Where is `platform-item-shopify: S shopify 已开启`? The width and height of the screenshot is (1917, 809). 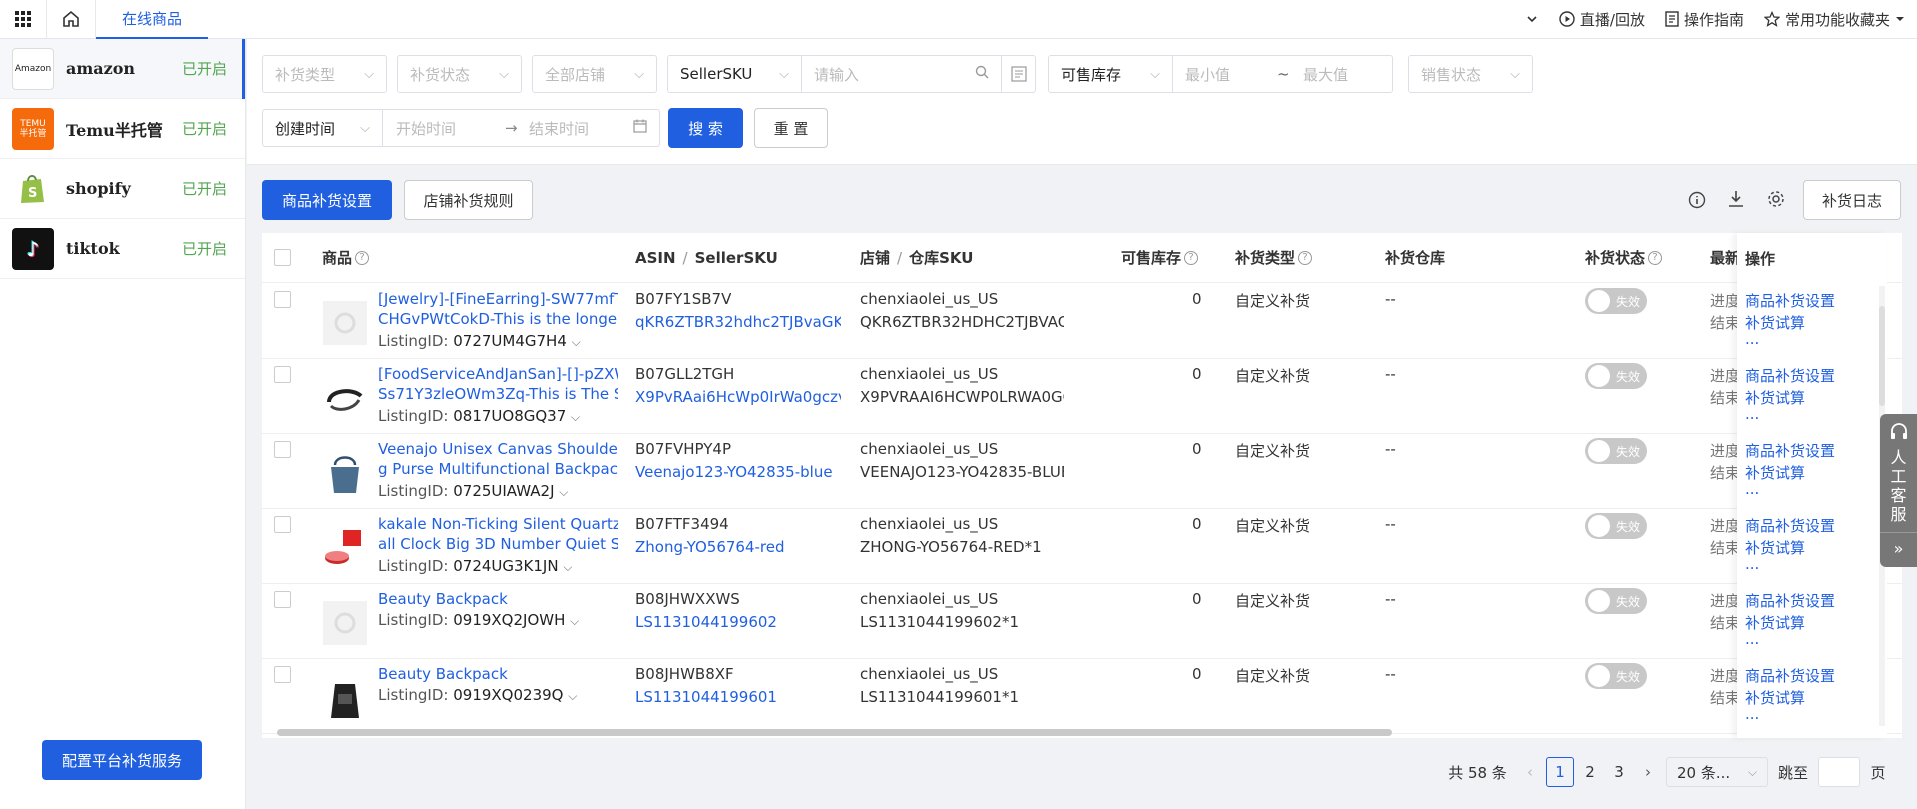 platform-item-shopify: S shopify 已开启 is located at coordinates (122, 189).